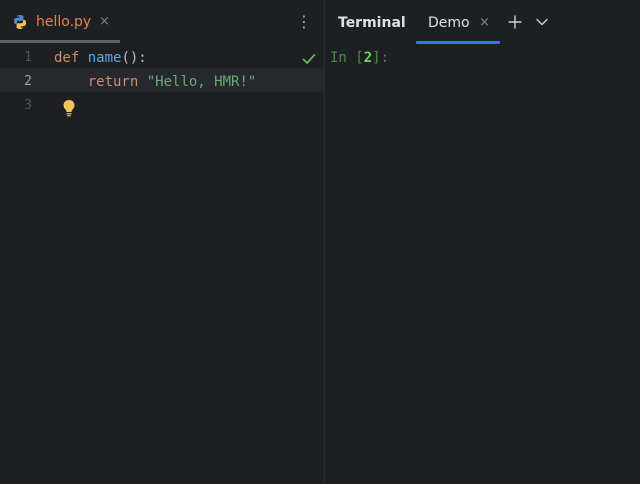  What do you see at coordinates (28, 81) in the screenshot?
I see `line-number-current: 2` at bounding box center [28, 81].